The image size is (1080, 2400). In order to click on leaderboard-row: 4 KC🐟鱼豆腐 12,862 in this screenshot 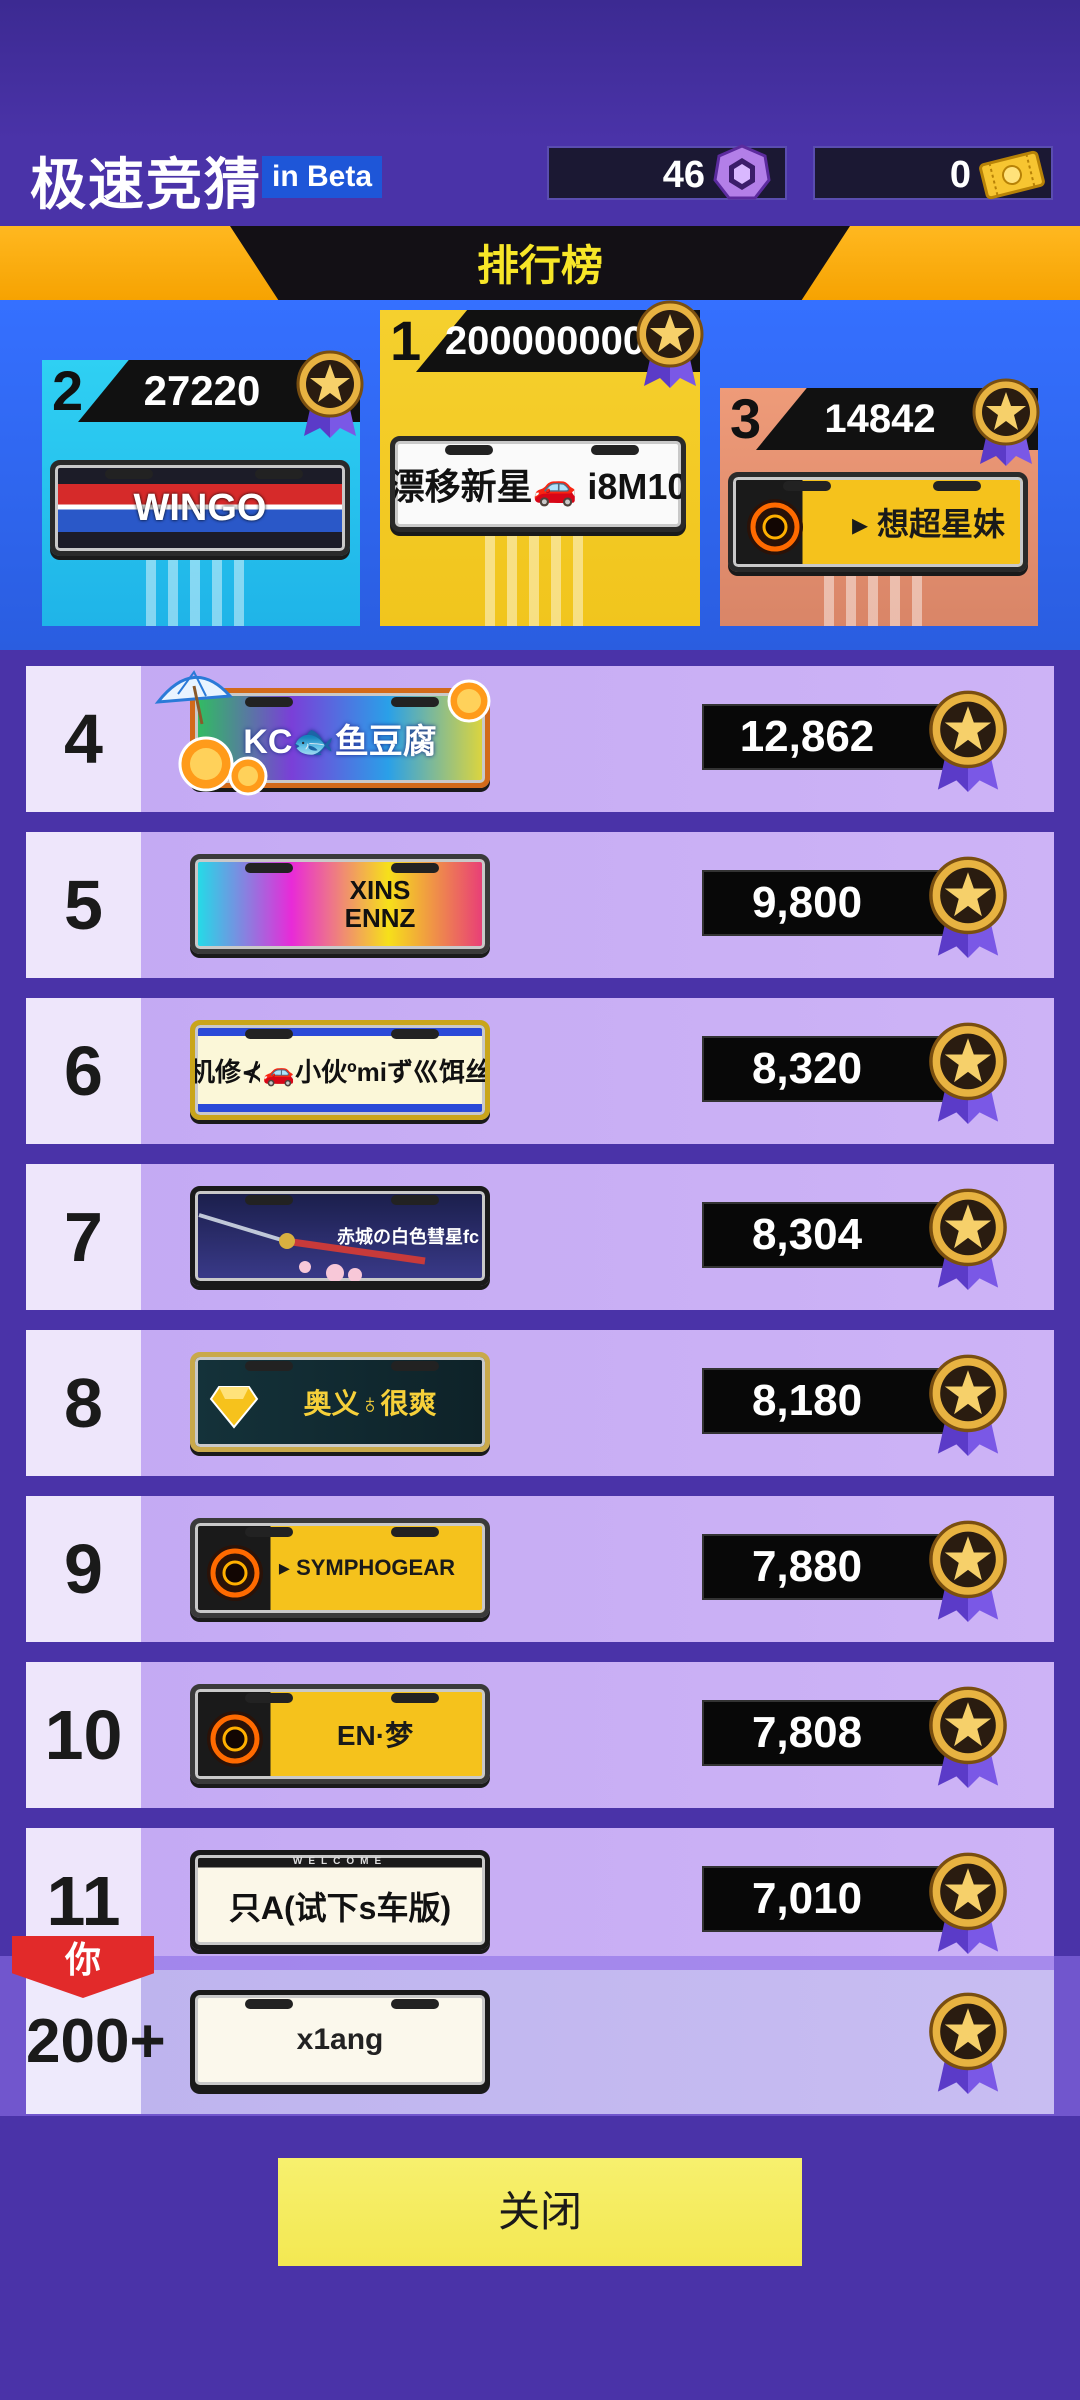, I will do `click(540, 739)`.